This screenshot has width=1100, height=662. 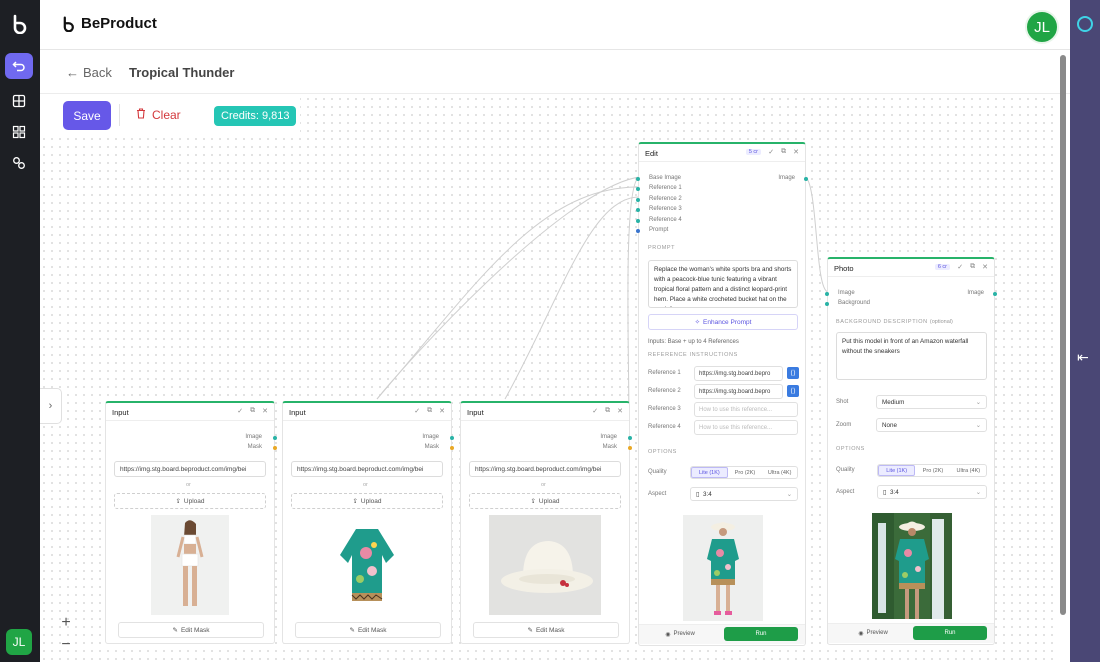 What do you see at coordinates (931, 402) in the screenshot?
I see `shot-select: Medium ⌄` at bounding box center [931, 402].